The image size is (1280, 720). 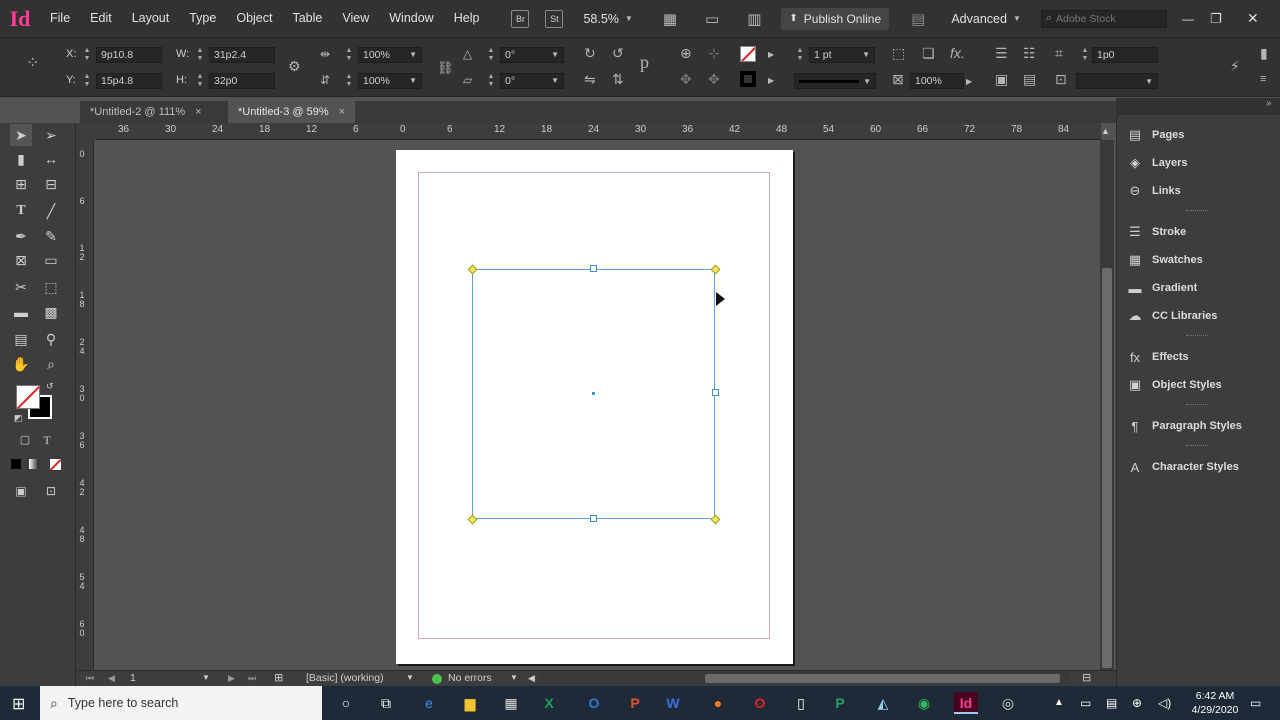 I want to click on height-field: 32p0, so click(x=242, y=81).